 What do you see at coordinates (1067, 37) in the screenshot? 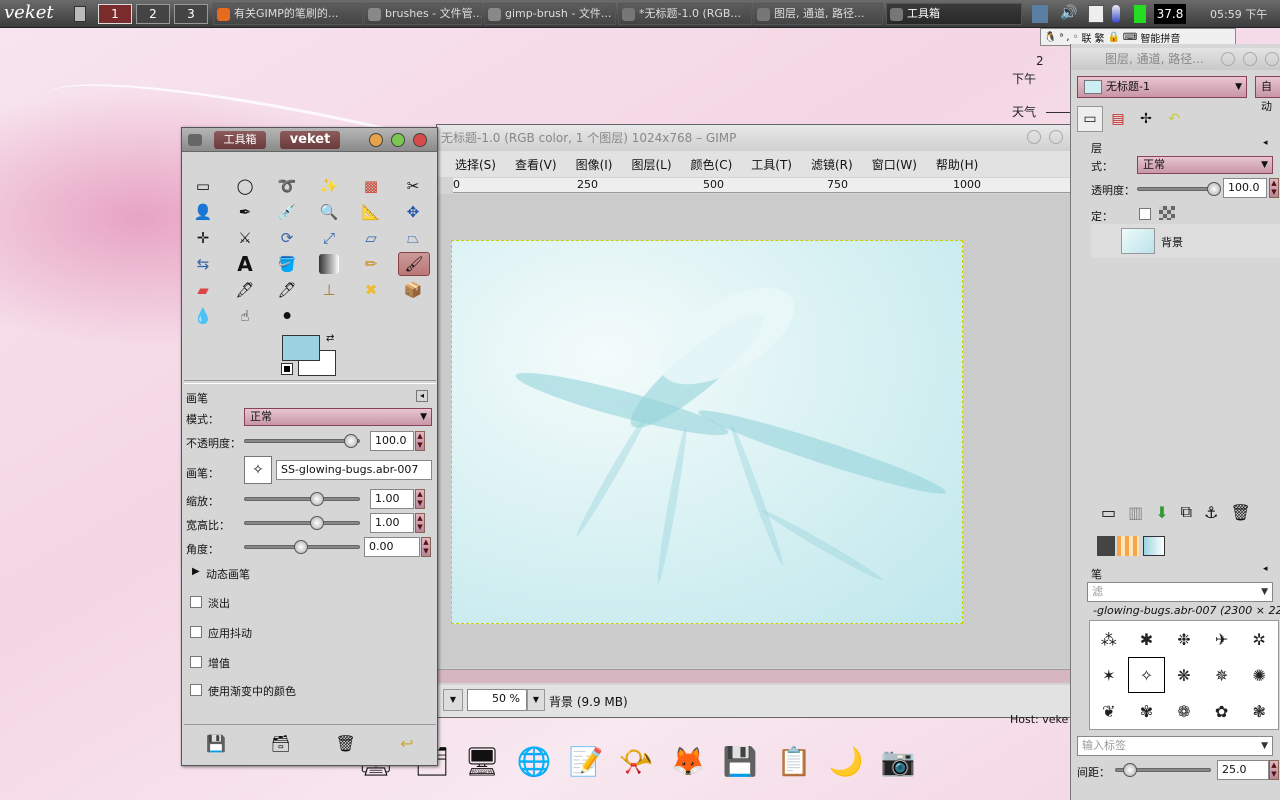
I see `punctuation-icon: ,` at bounding box center [1067, 37].